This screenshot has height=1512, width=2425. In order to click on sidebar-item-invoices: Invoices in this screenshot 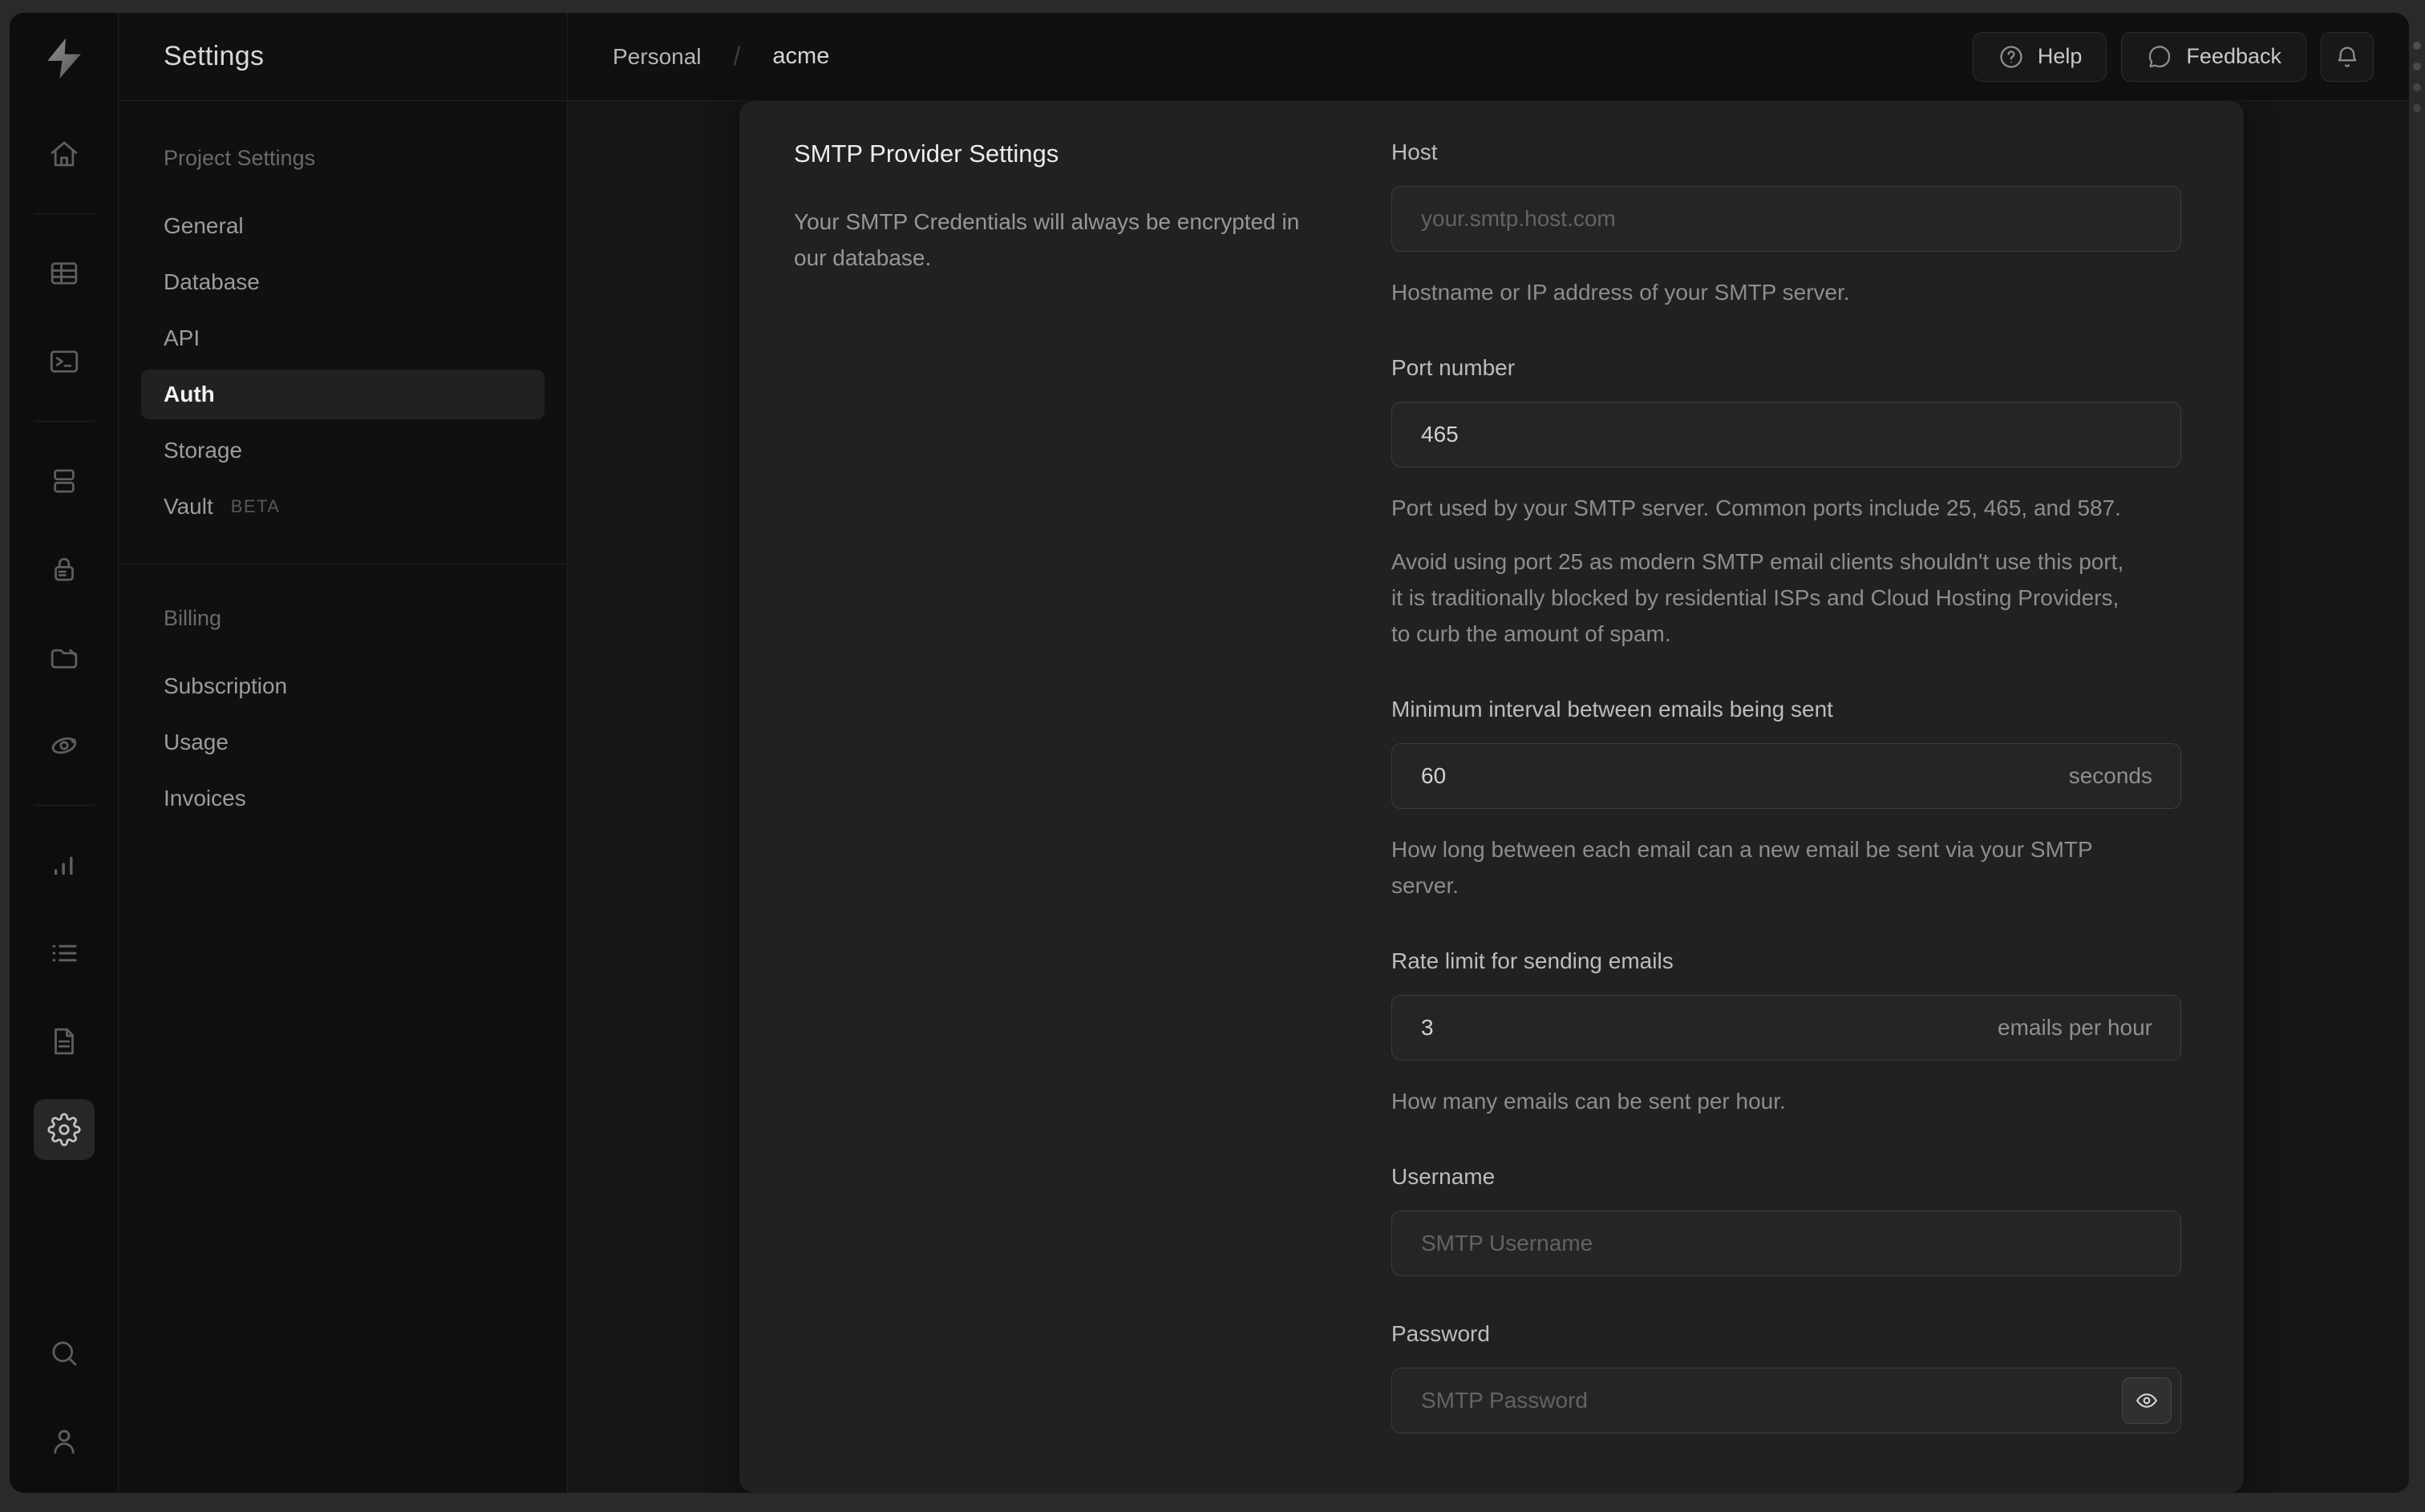, I will do `click(343, 798)`.